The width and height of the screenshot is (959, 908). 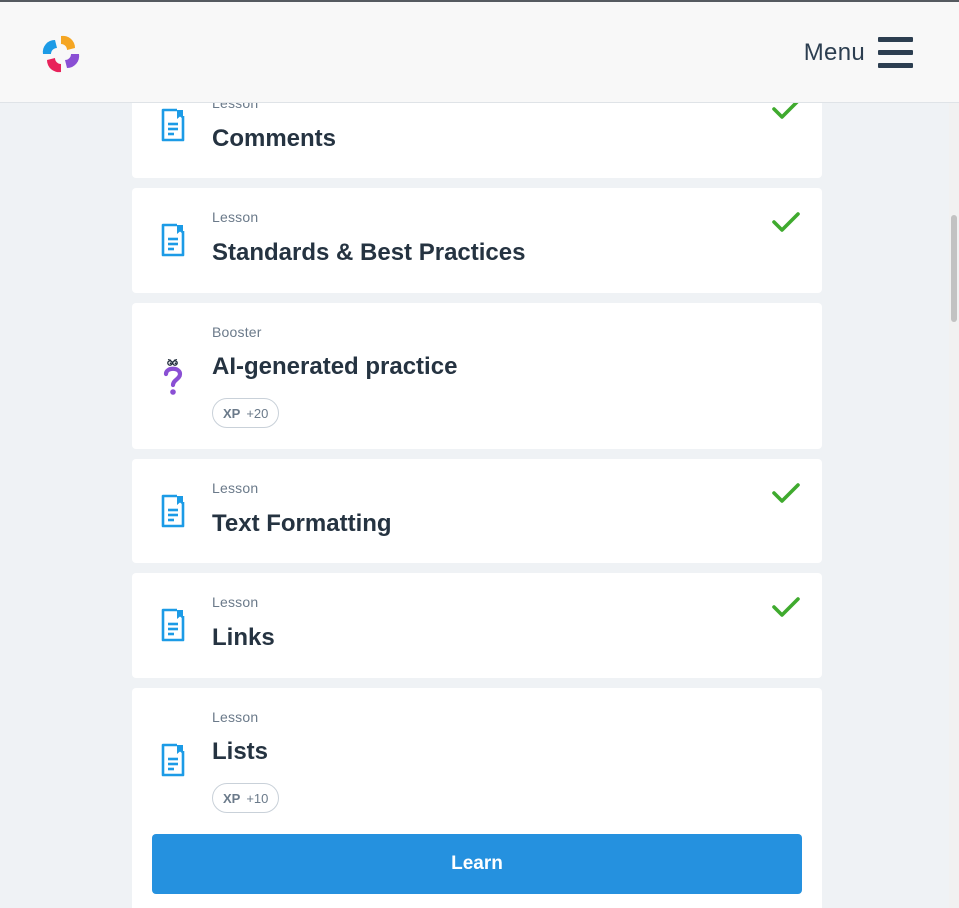 I want to click on item-title: Comments, so click(x=274, y=138).